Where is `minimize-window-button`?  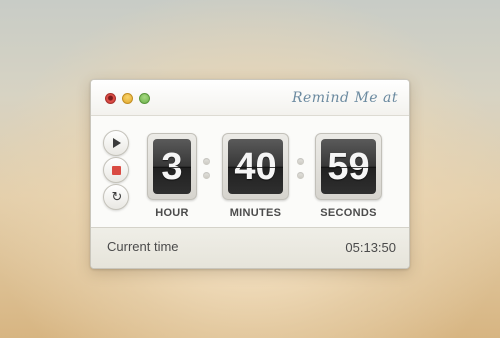
minimize-window-button is located at coordinates (127, 98).